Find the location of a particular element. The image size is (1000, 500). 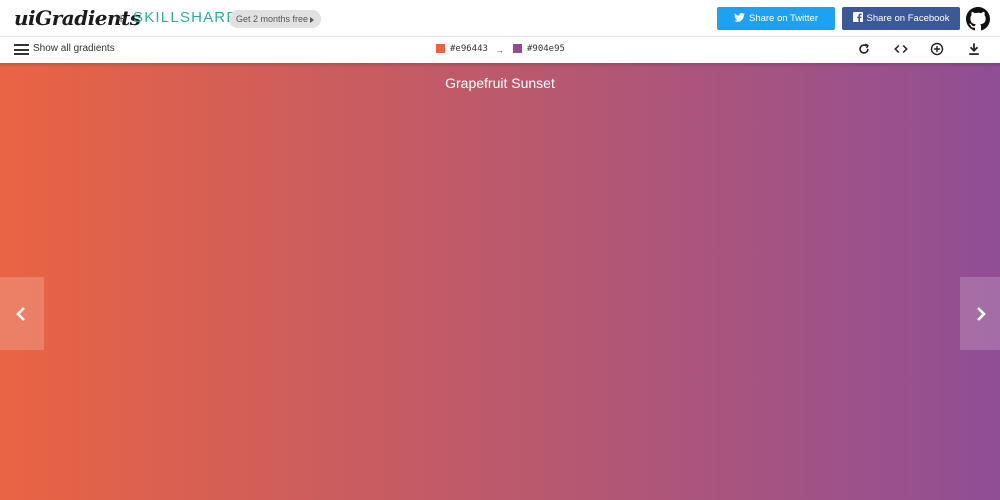

arrow-icon: → is located at coordinates (499, 50).